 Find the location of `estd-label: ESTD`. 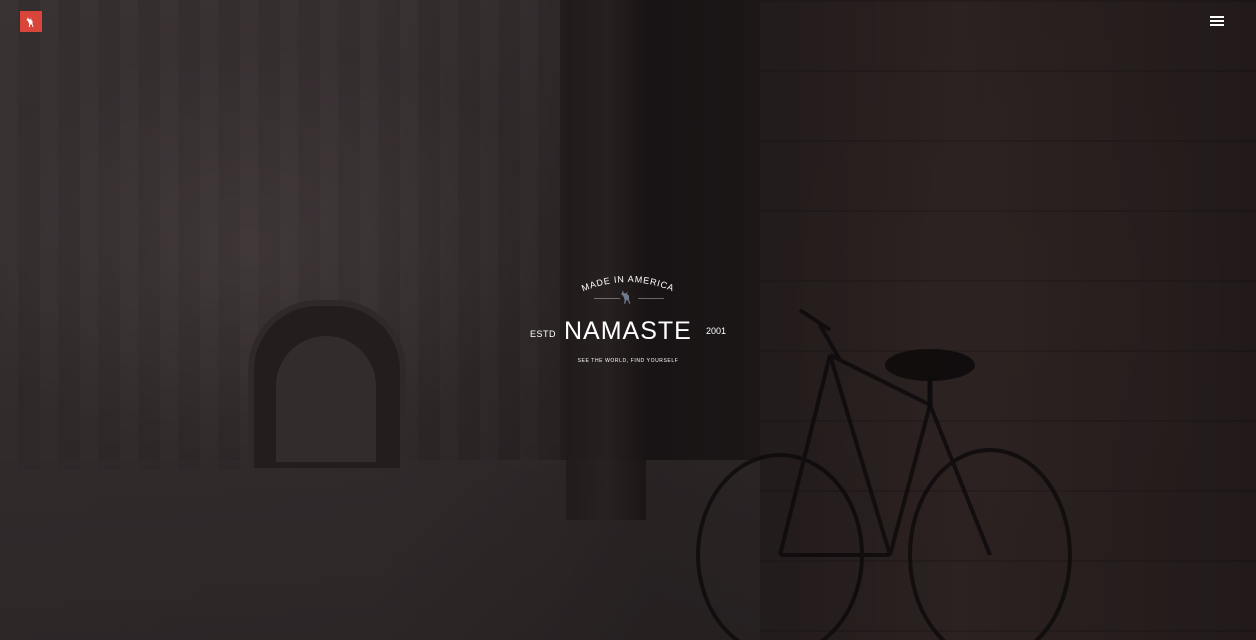

estd-label: ESTD is located at coordinates (543, 334).